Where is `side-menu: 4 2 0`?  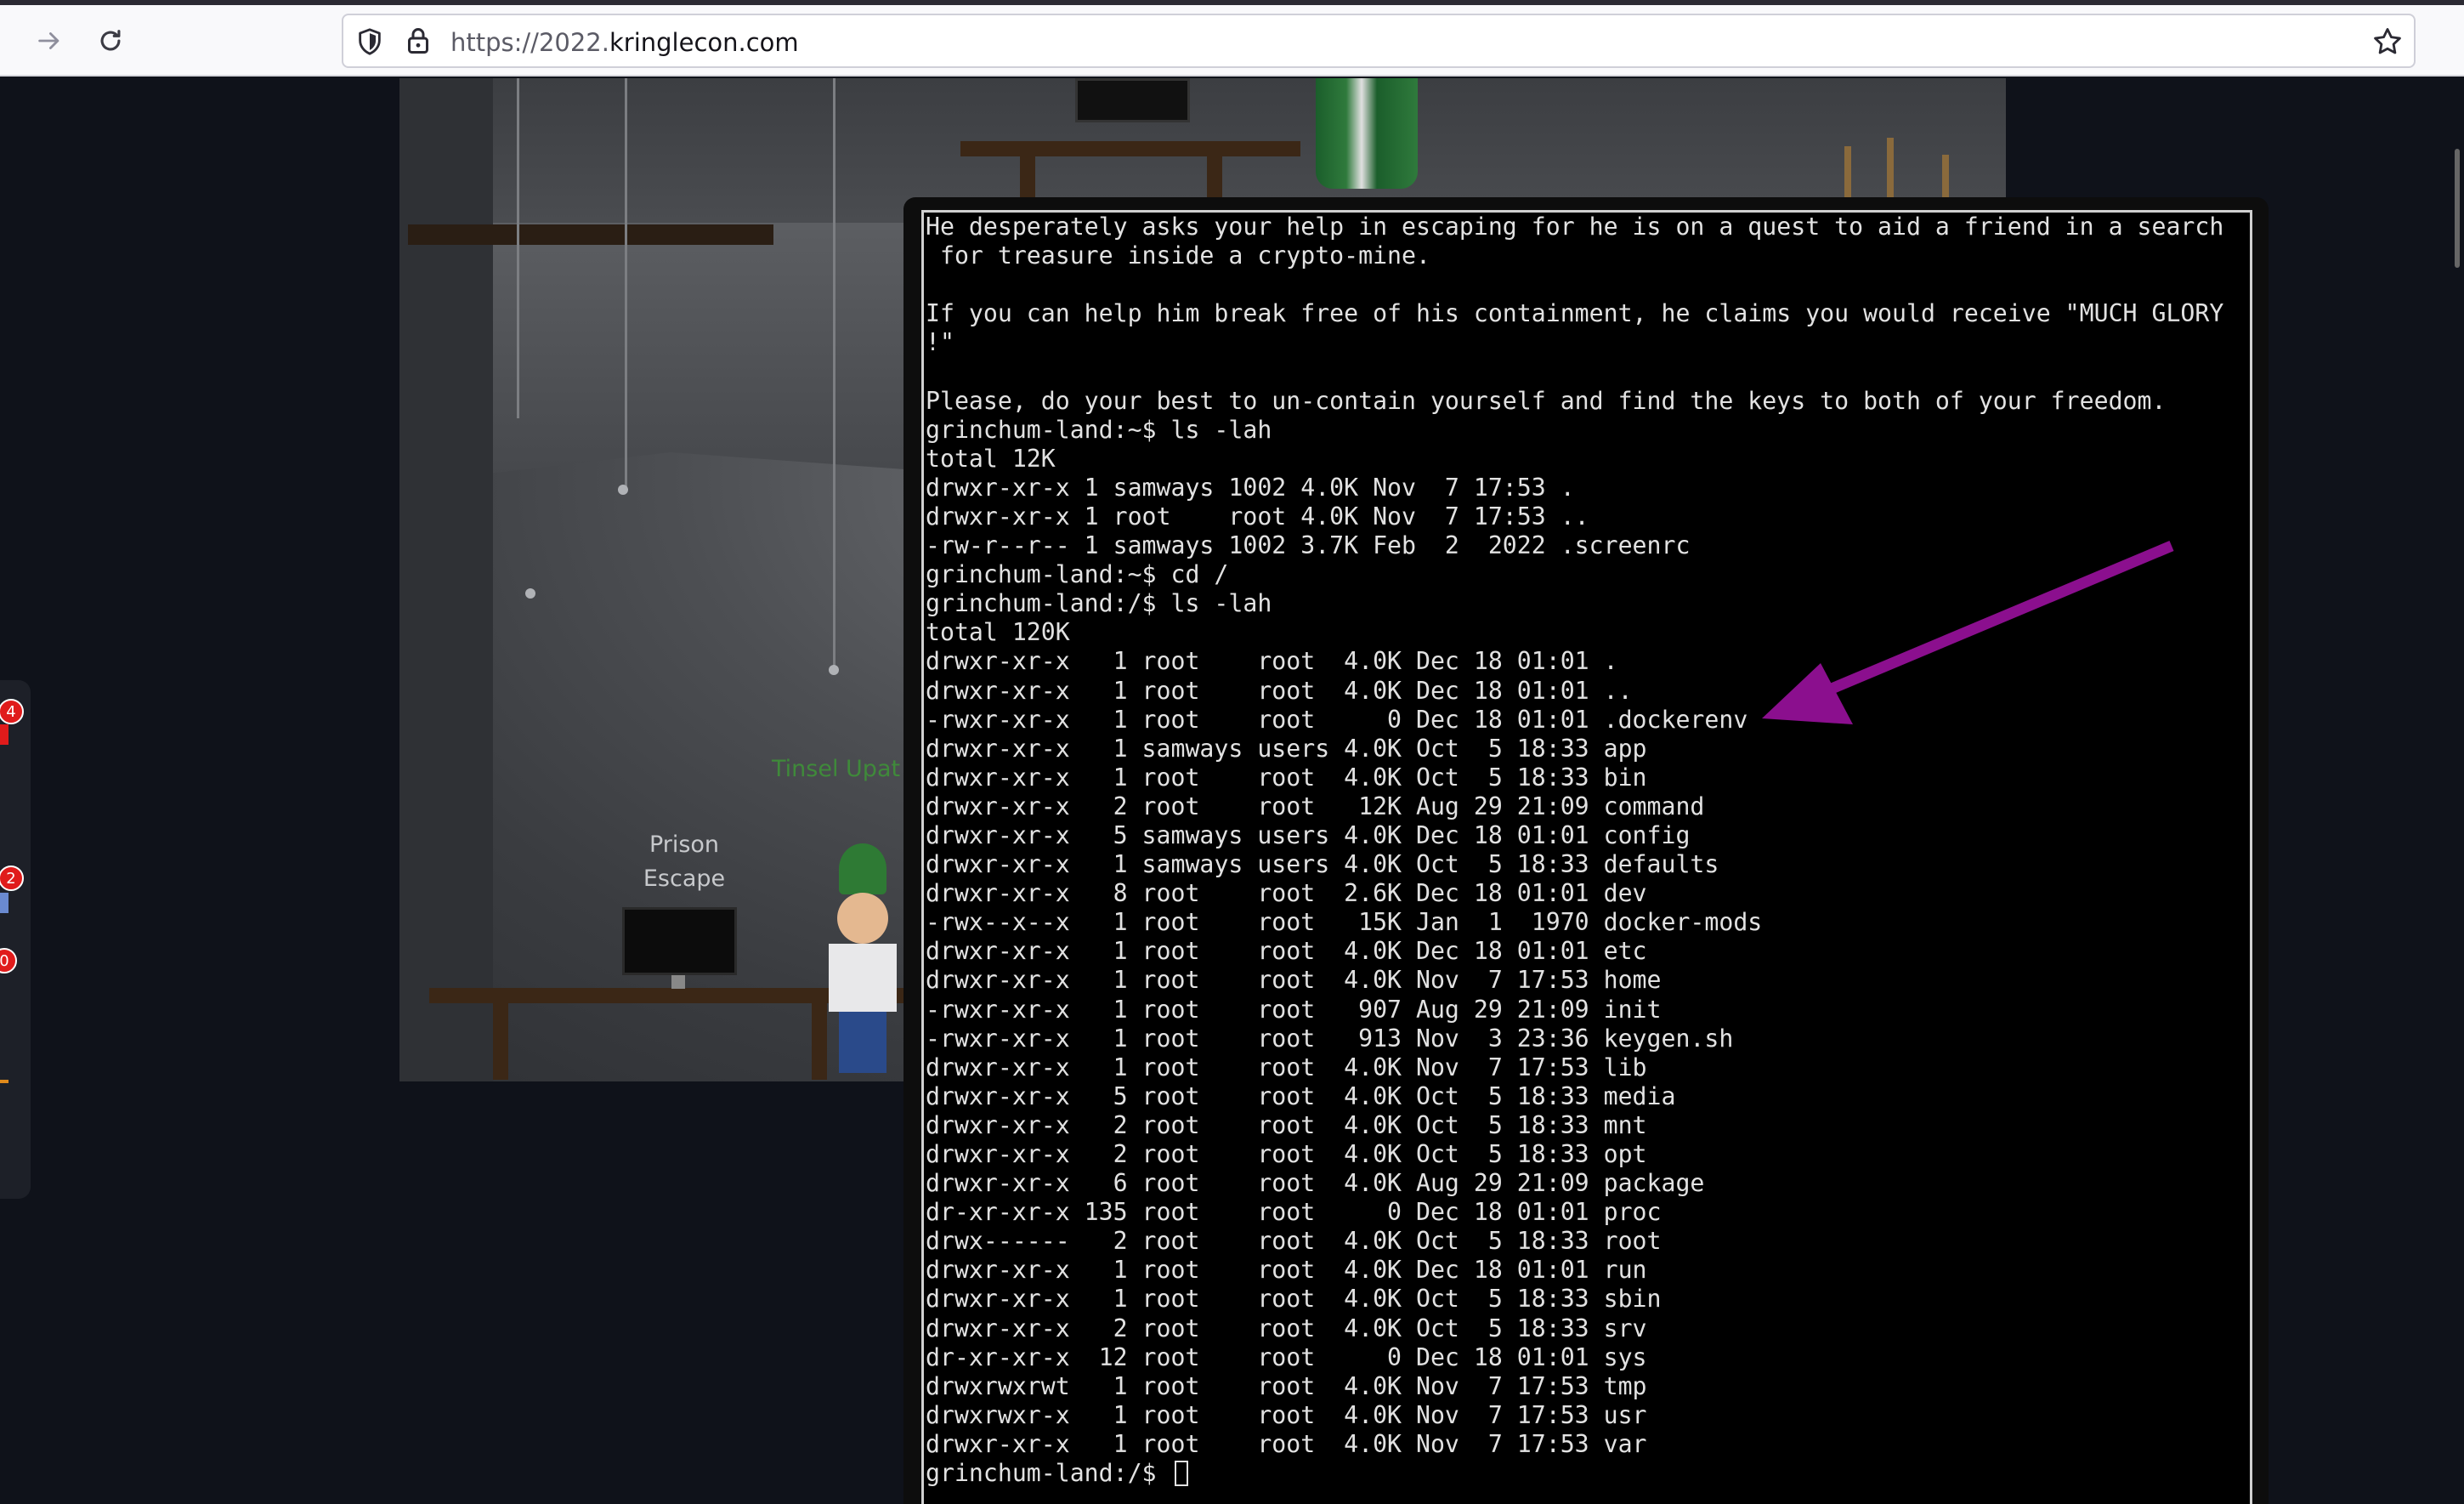
side-menu: 4 2 0 is located at coordinates (16, 939).